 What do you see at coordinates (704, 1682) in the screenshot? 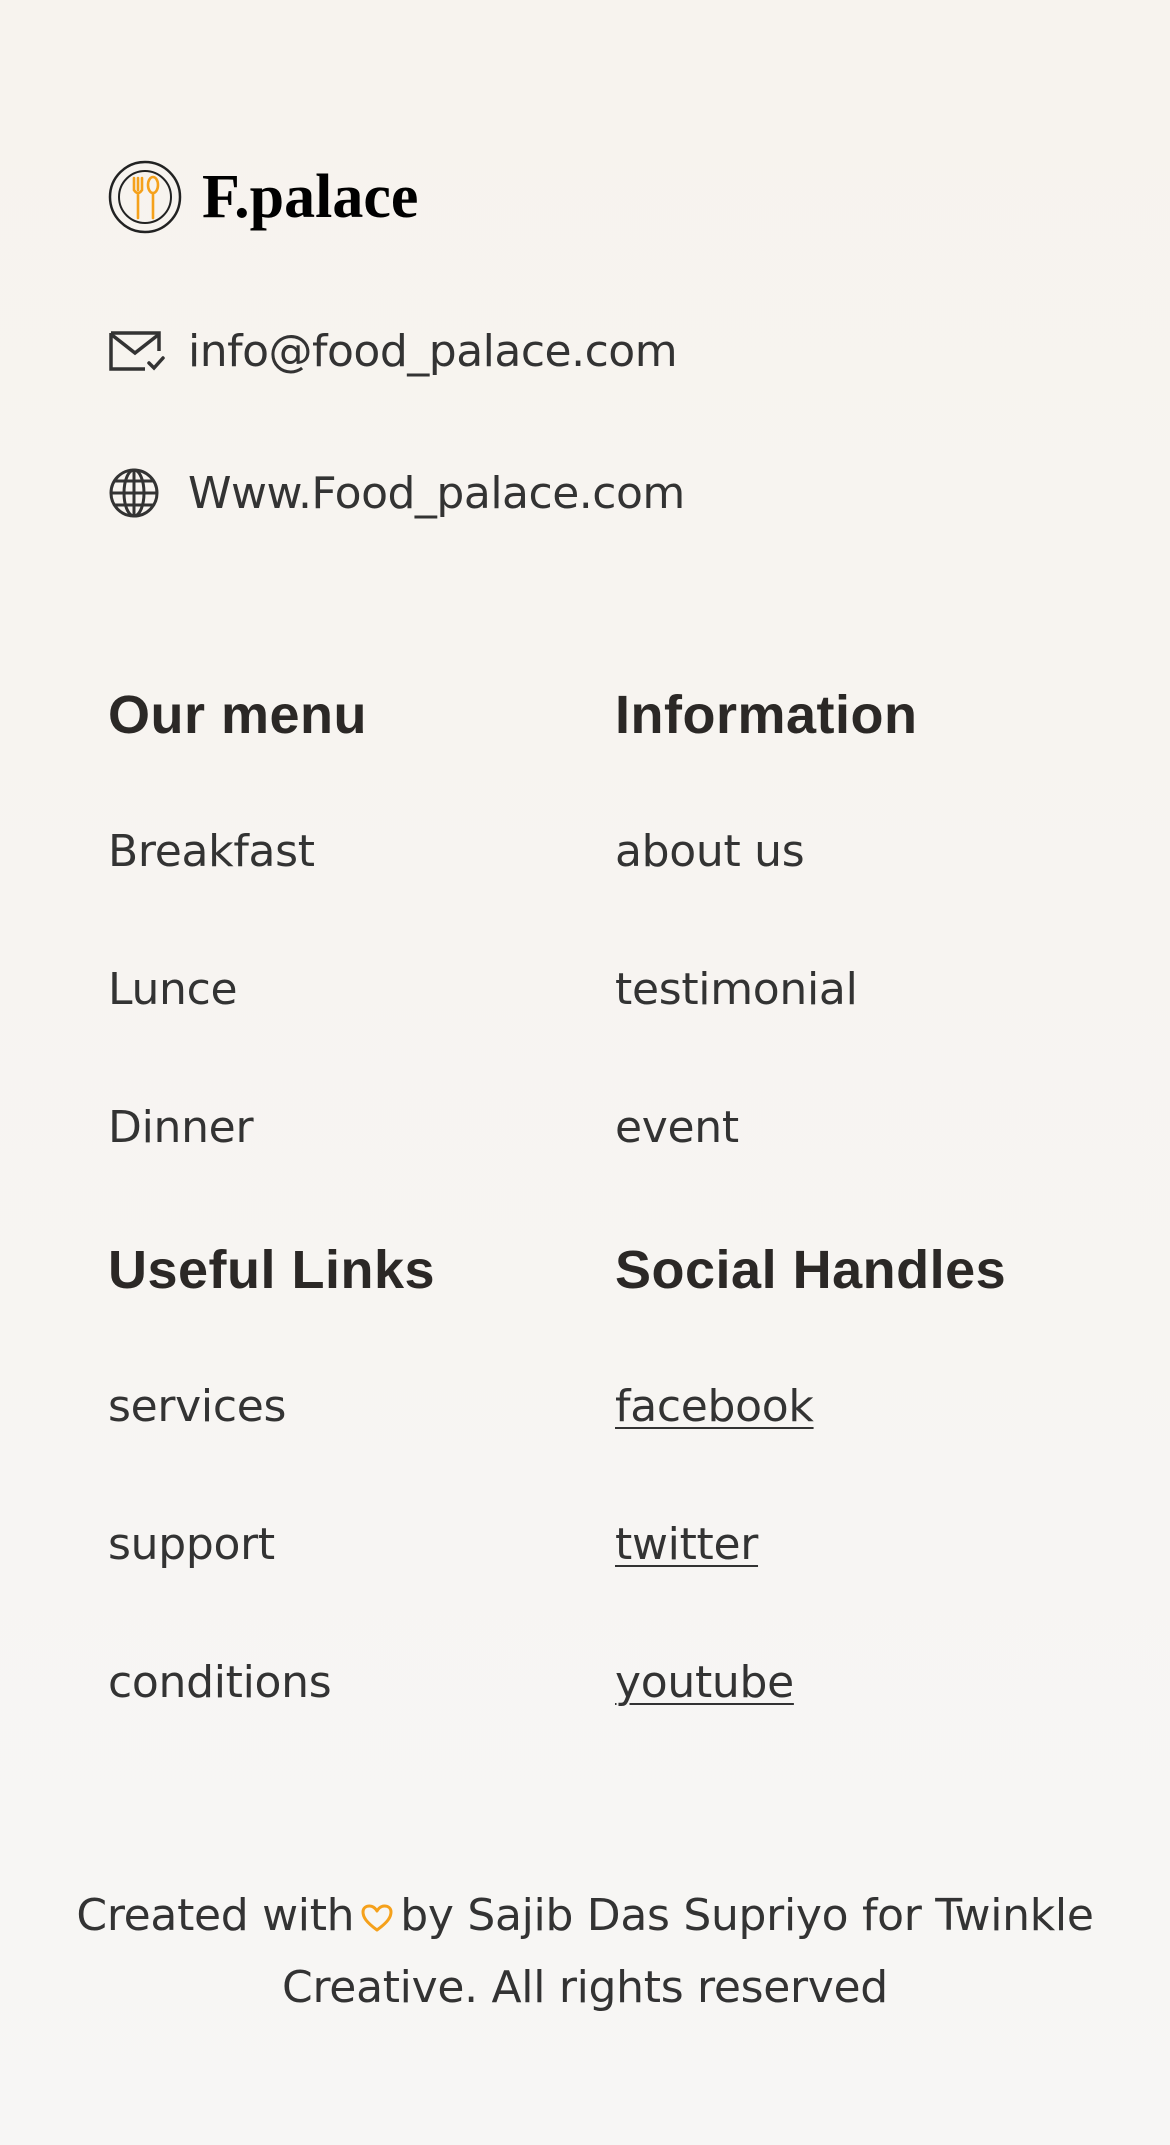
I see `social-link-youtube: youtube` at bounding box center [704, 1682].